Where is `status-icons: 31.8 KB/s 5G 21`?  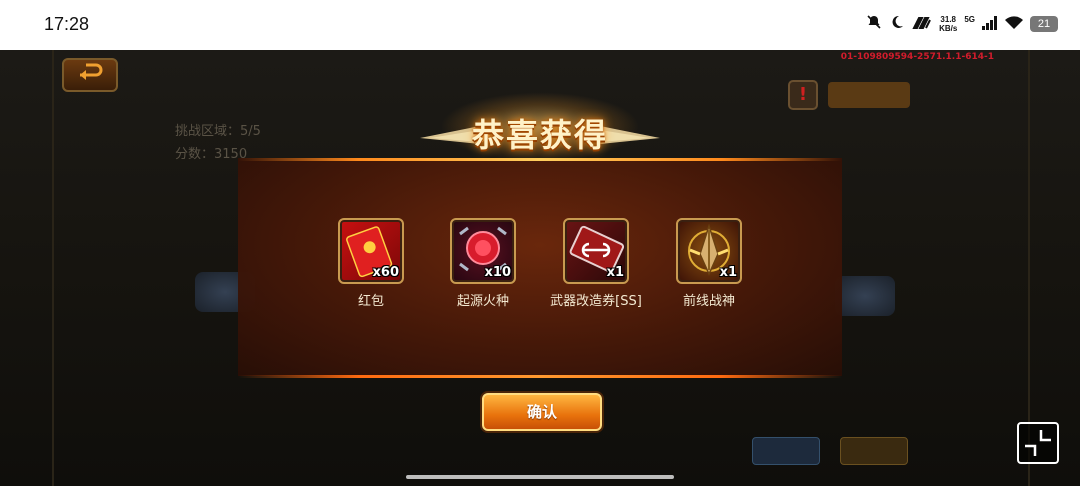 status-icons: 31.8 KB/s 5G 21 is located at coordinates (962, 24).